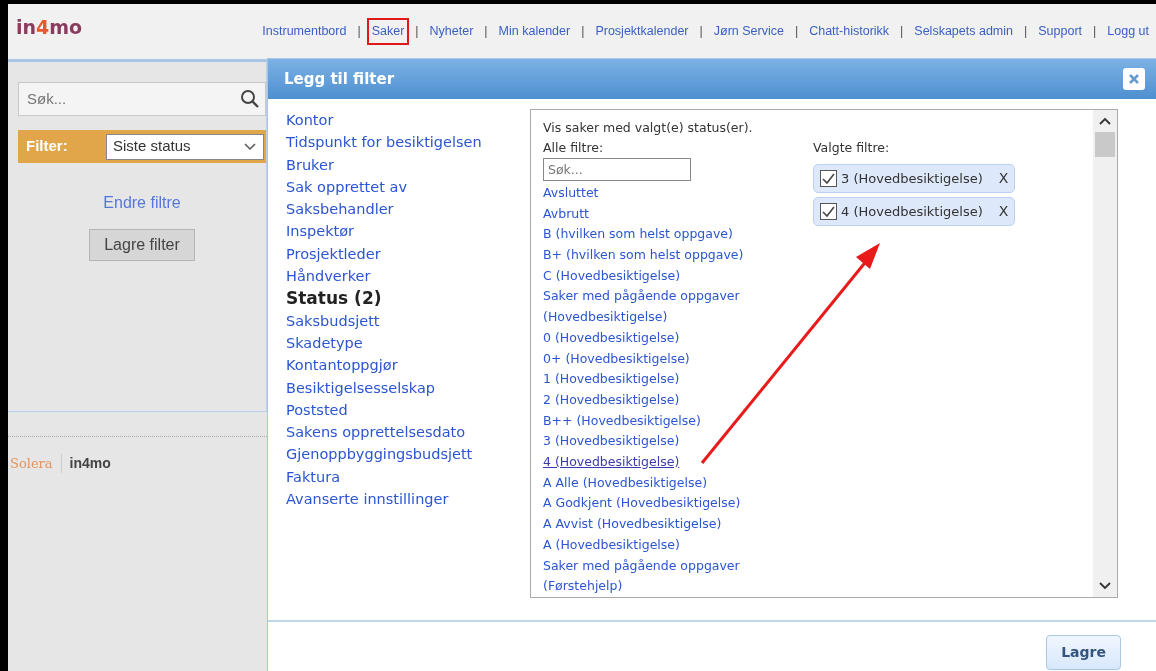 This screenshot has height=671, width=1156. Describe the element at coordinates (185, 146) in the screenshot. I see `filter-select: Siste status` at that location.